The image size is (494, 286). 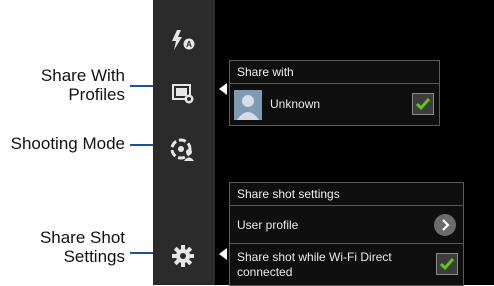 I want to click on callout-shooting-mode-text: Shooting Mode, so click(x=67, y=143).